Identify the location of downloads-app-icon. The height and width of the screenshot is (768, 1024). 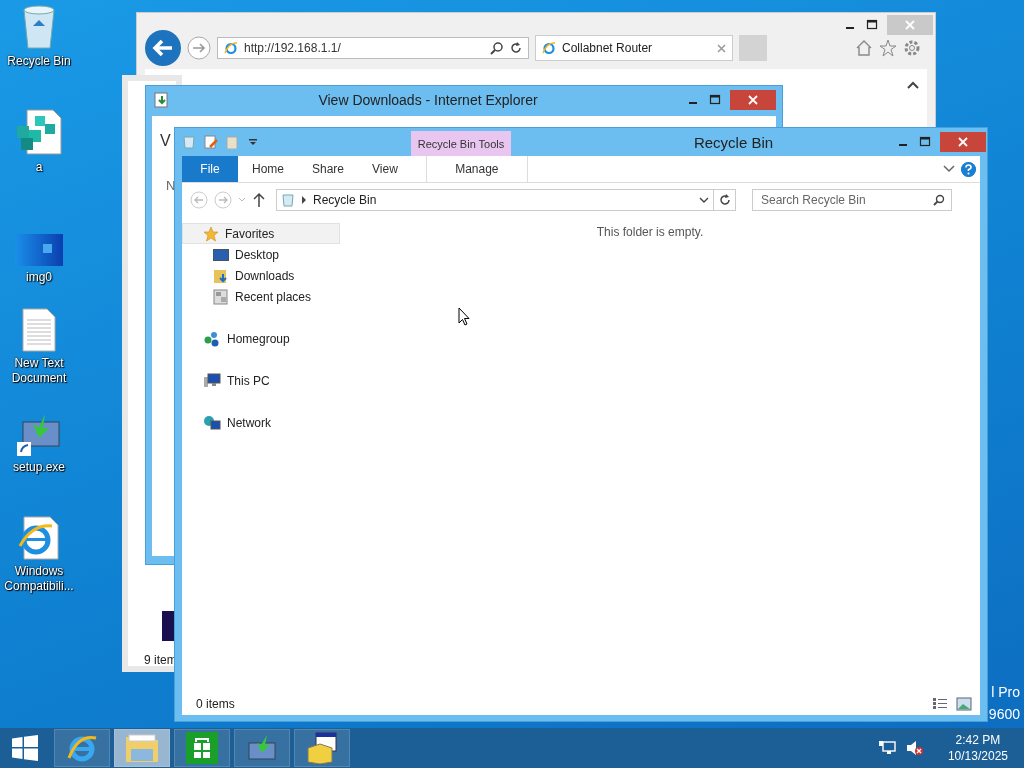
(162, 100).